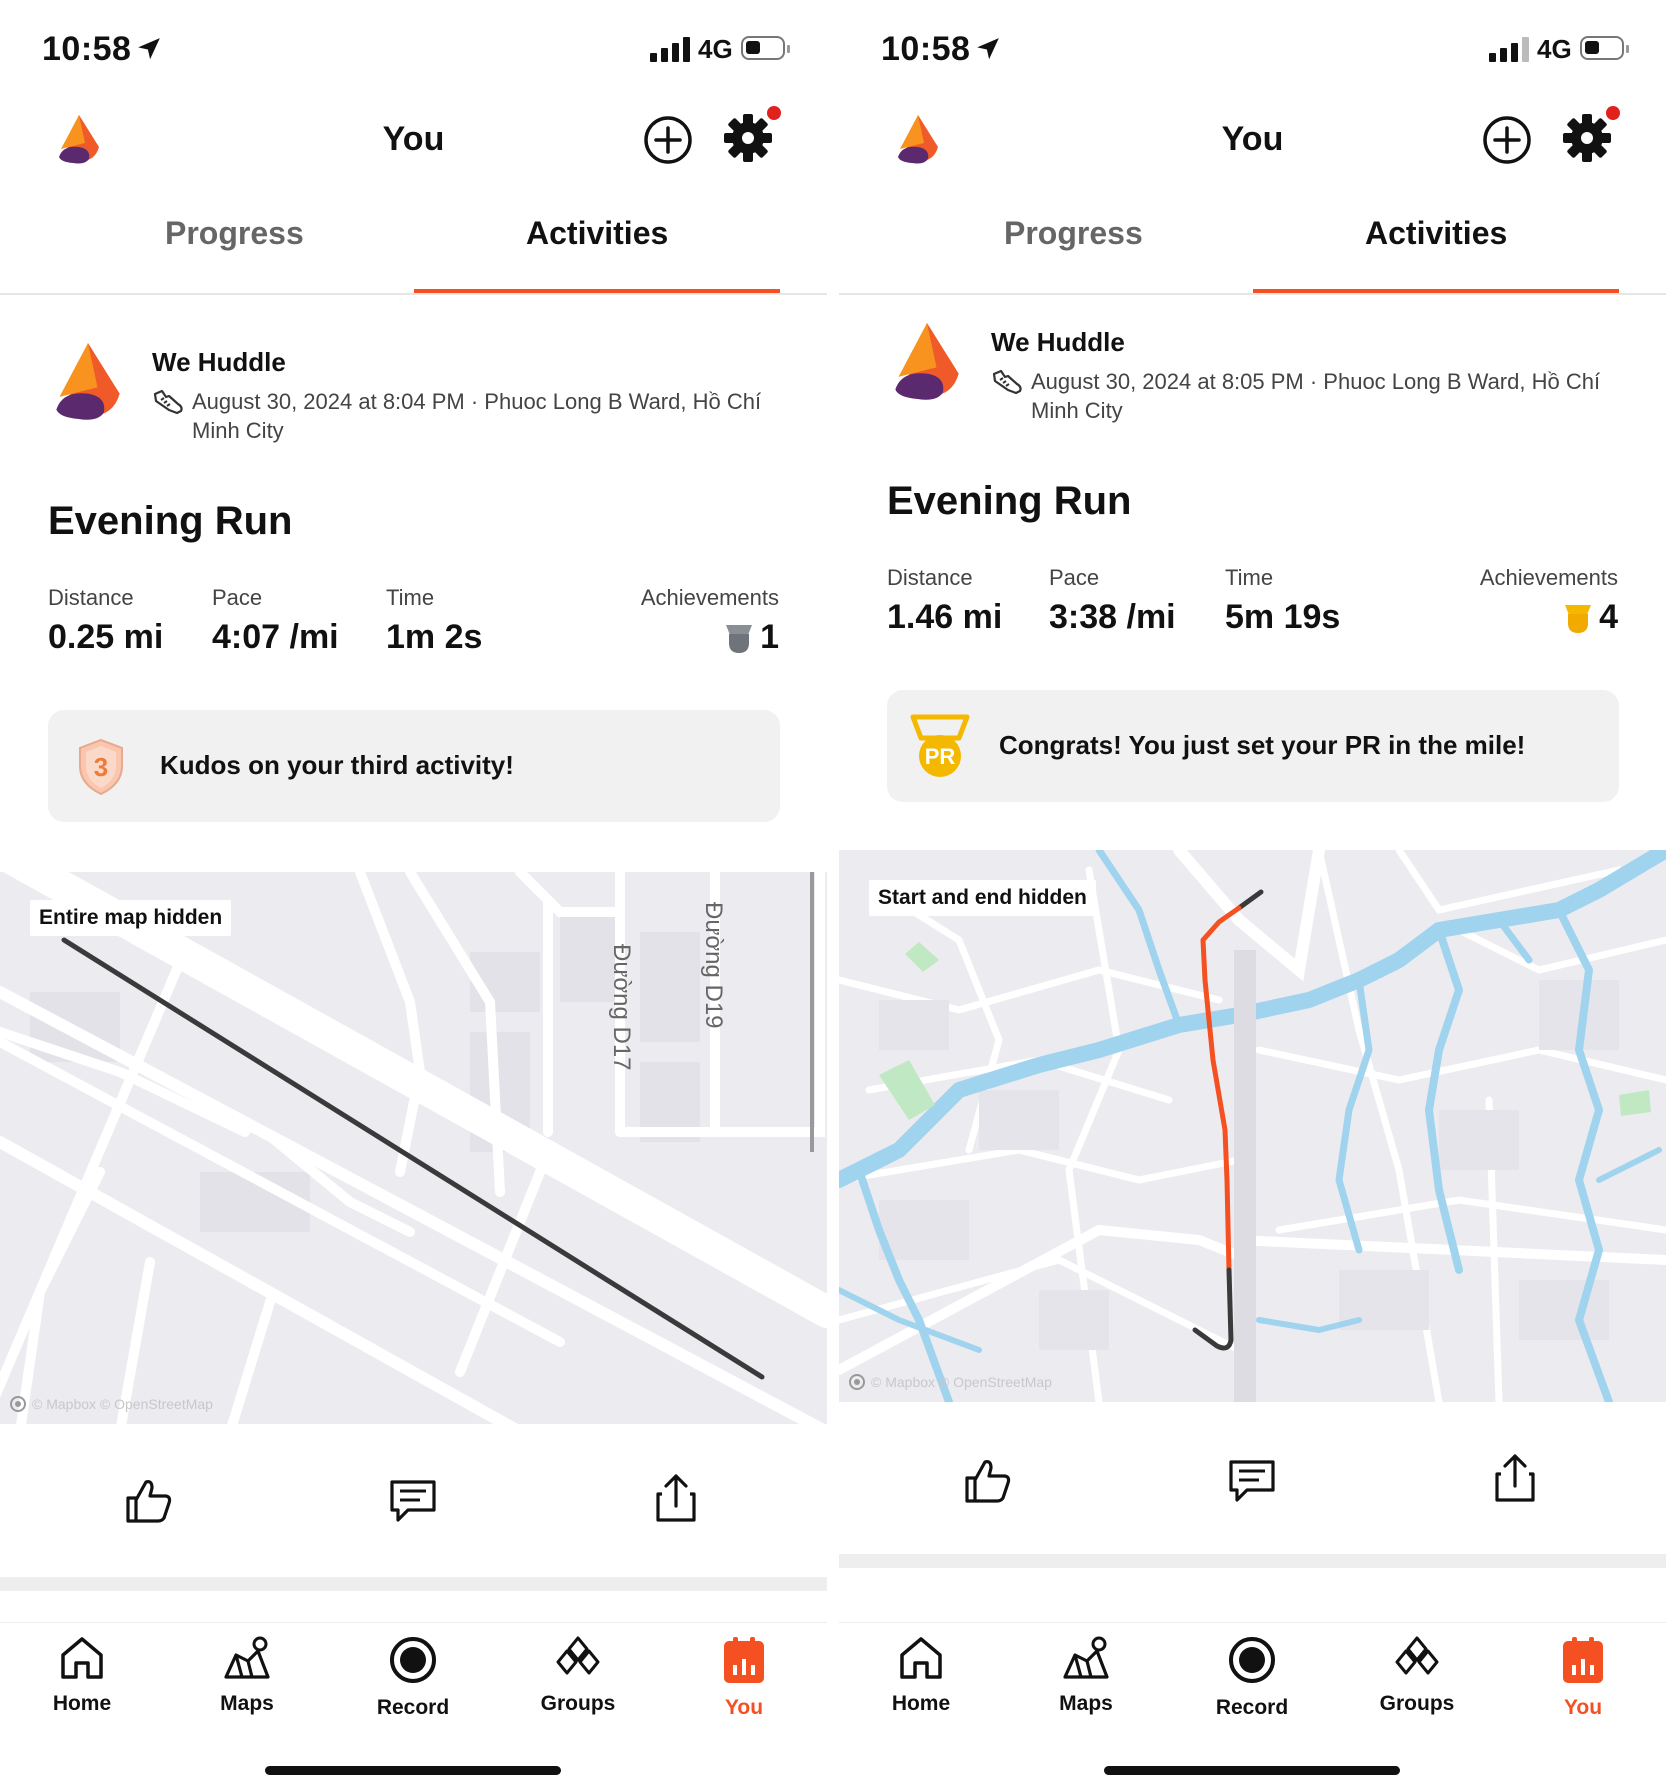 This screenshot has height=1792, width=1666. Describe the element at coordinates (1086, 1703) in the screenshot. I see `tab-maps-label: Maps` at that location.